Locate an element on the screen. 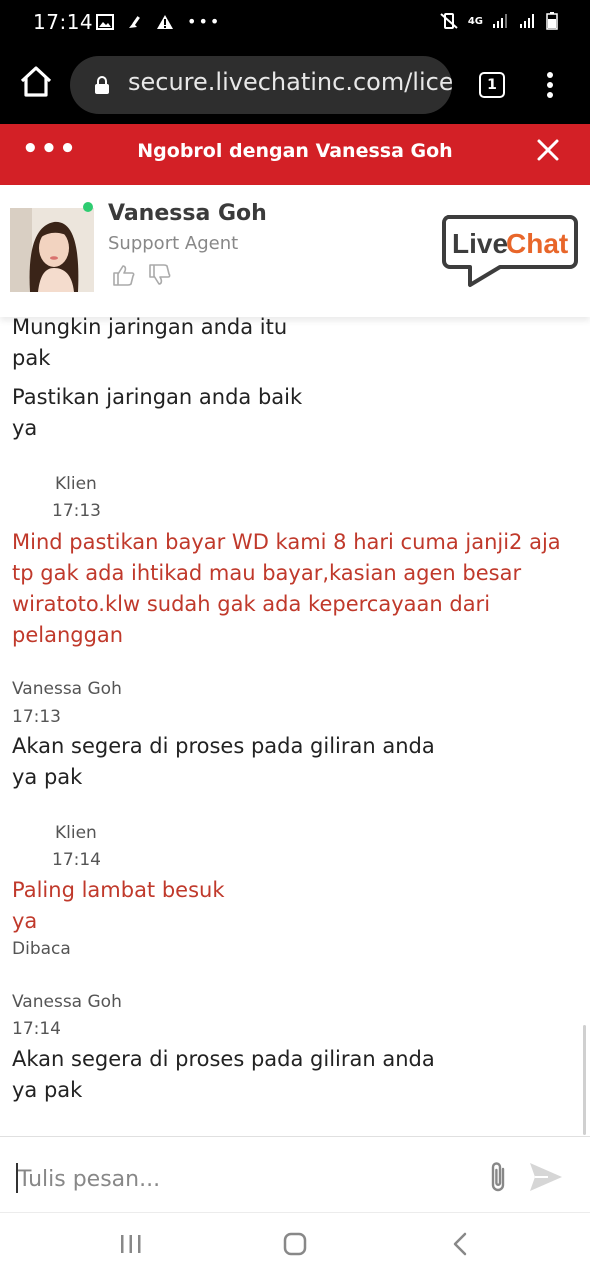 Image resolution: width=590 pixels, height=1281 pixels. agent-info-bar: Vanessa Goh Support Agent Live Chat is located at coordinates (295, 251).